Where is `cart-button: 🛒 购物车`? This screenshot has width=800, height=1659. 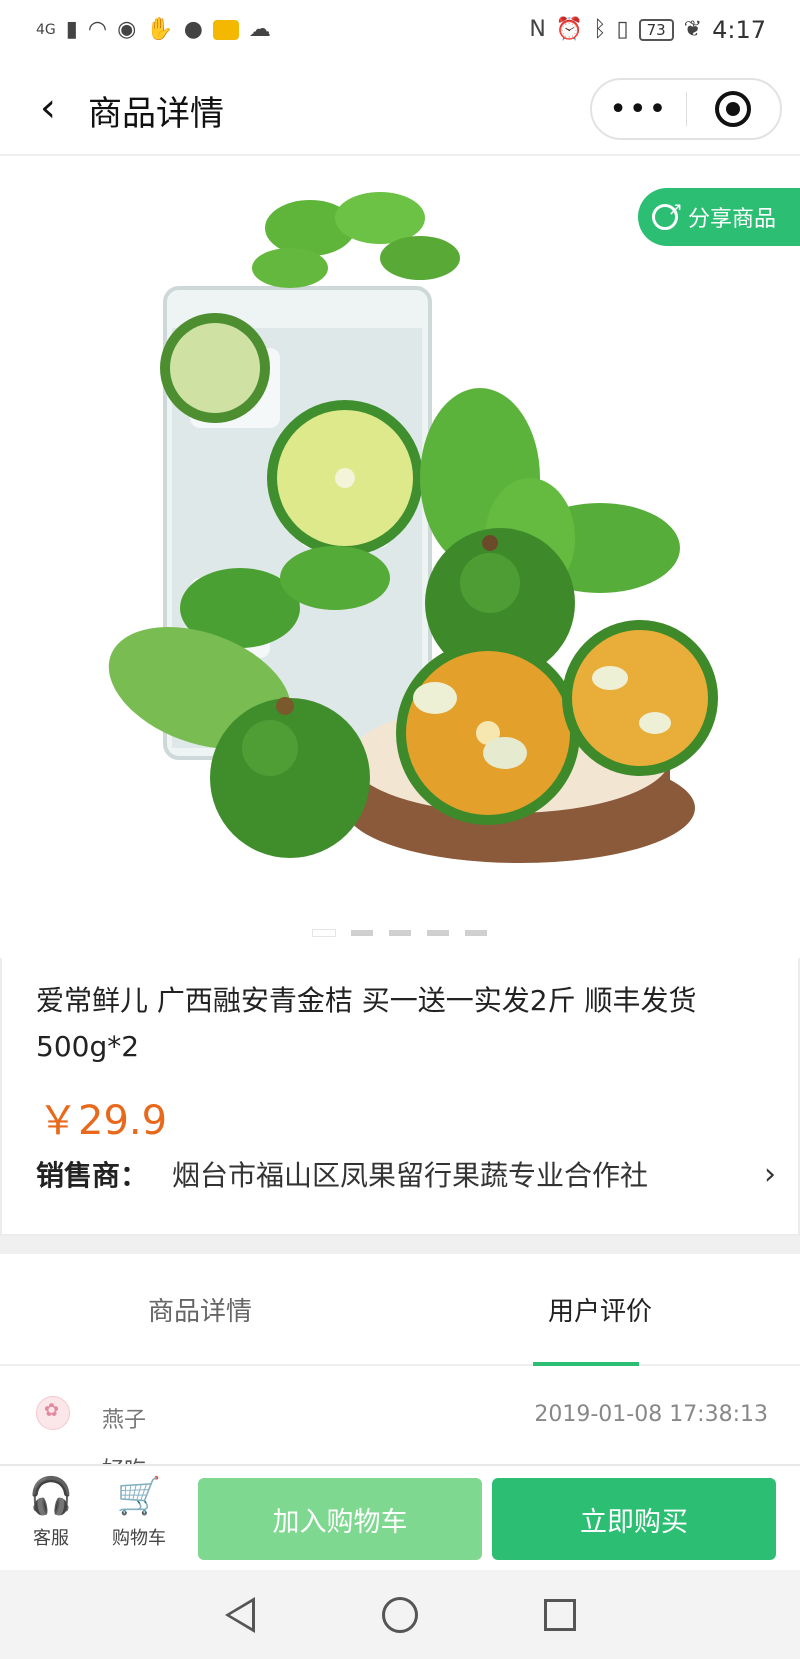
cart-button: 🛒 购物车 is located at coordinates (139, 1519).